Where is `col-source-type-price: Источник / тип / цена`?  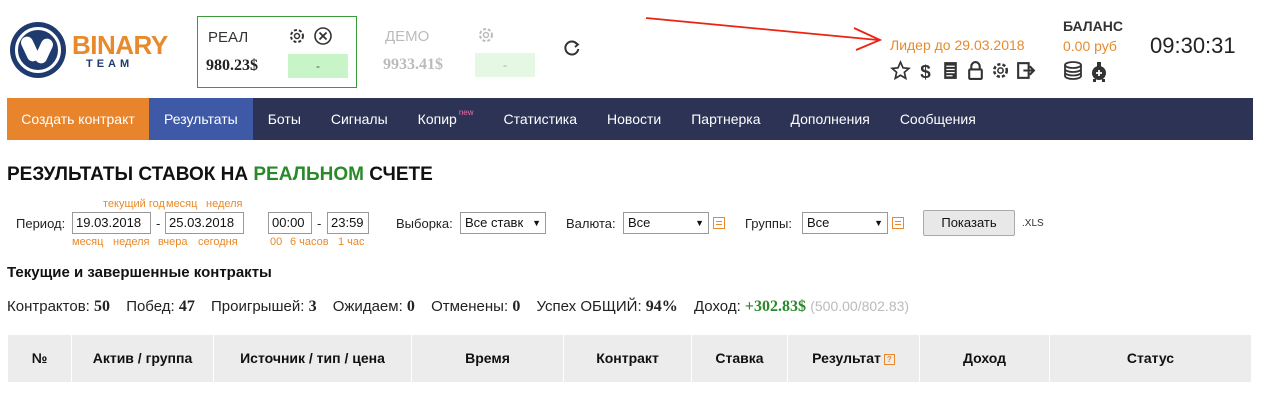 col-source-type-price: Источник / тип / цена is located at coordinates (313, 358).